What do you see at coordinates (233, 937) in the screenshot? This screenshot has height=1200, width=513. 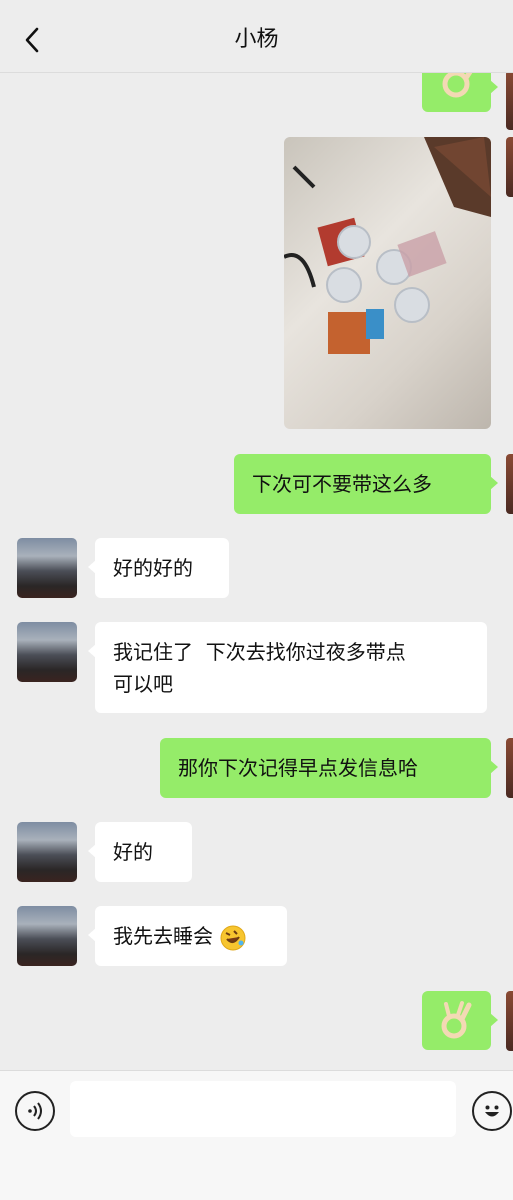 I see `rofl-emoji` at bounding box center [233, 937].